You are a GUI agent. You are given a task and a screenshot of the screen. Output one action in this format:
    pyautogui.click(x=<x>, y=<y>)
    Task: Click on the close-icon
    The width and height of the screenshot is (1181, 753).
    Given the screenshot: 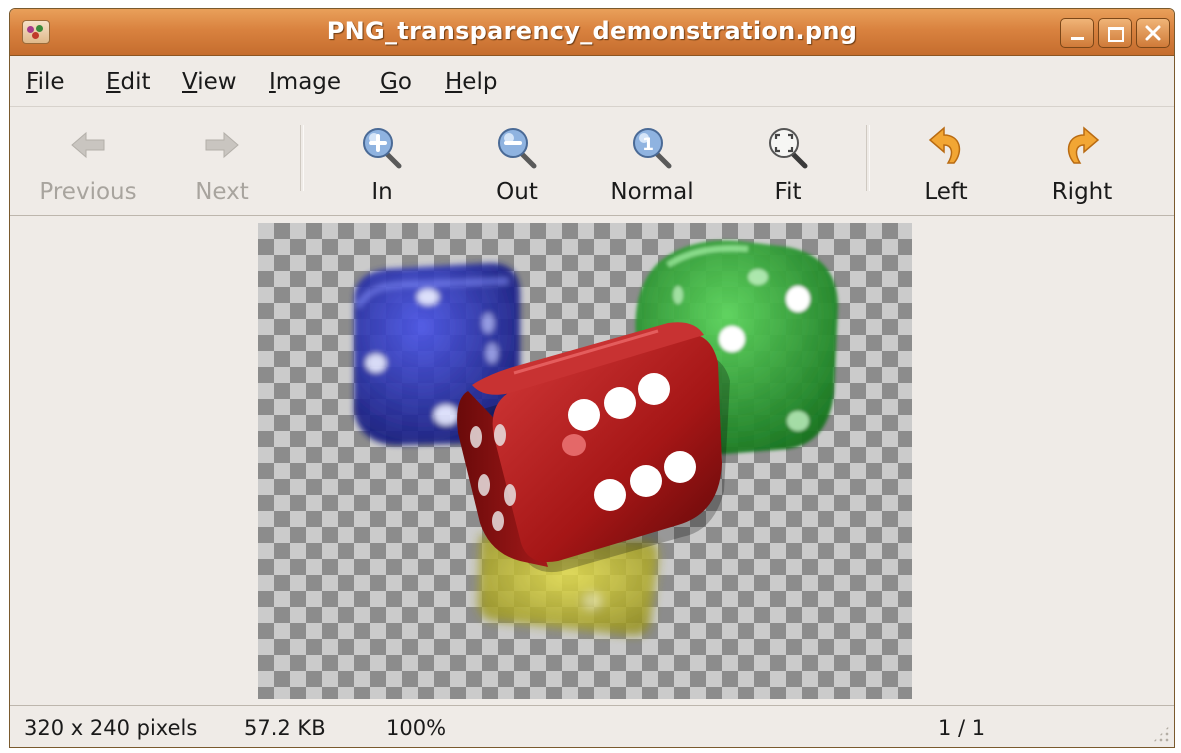 What is the action you would take?
    pyautogui.click(x=1153, y=33)
    